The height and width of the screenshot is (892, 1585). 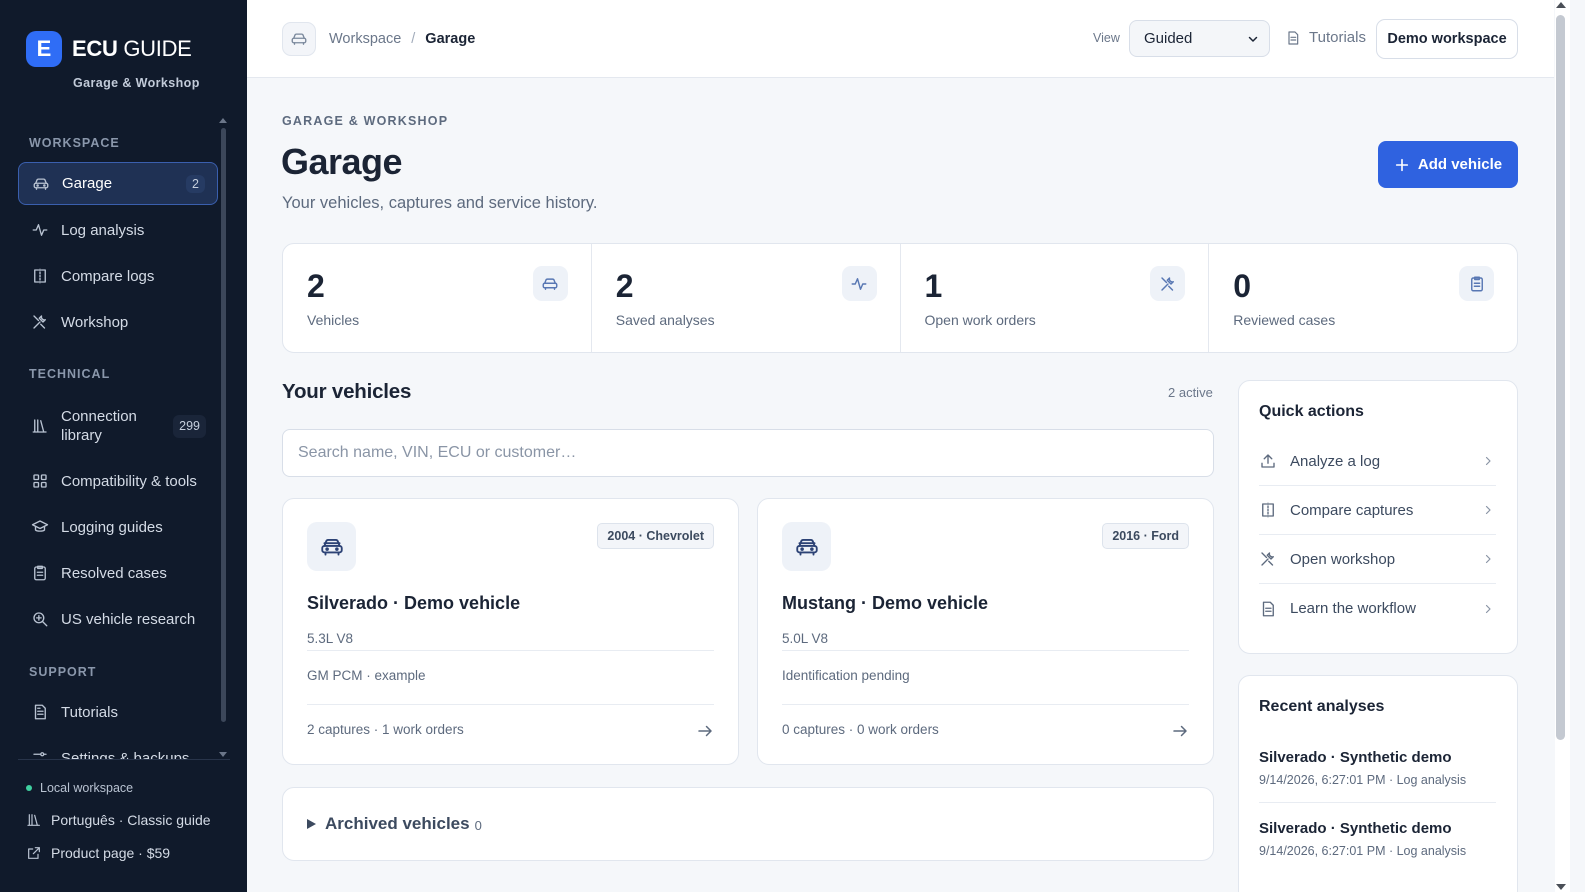 I want to click on archived-title: Archived vehicles, so click(x=397, y=823).